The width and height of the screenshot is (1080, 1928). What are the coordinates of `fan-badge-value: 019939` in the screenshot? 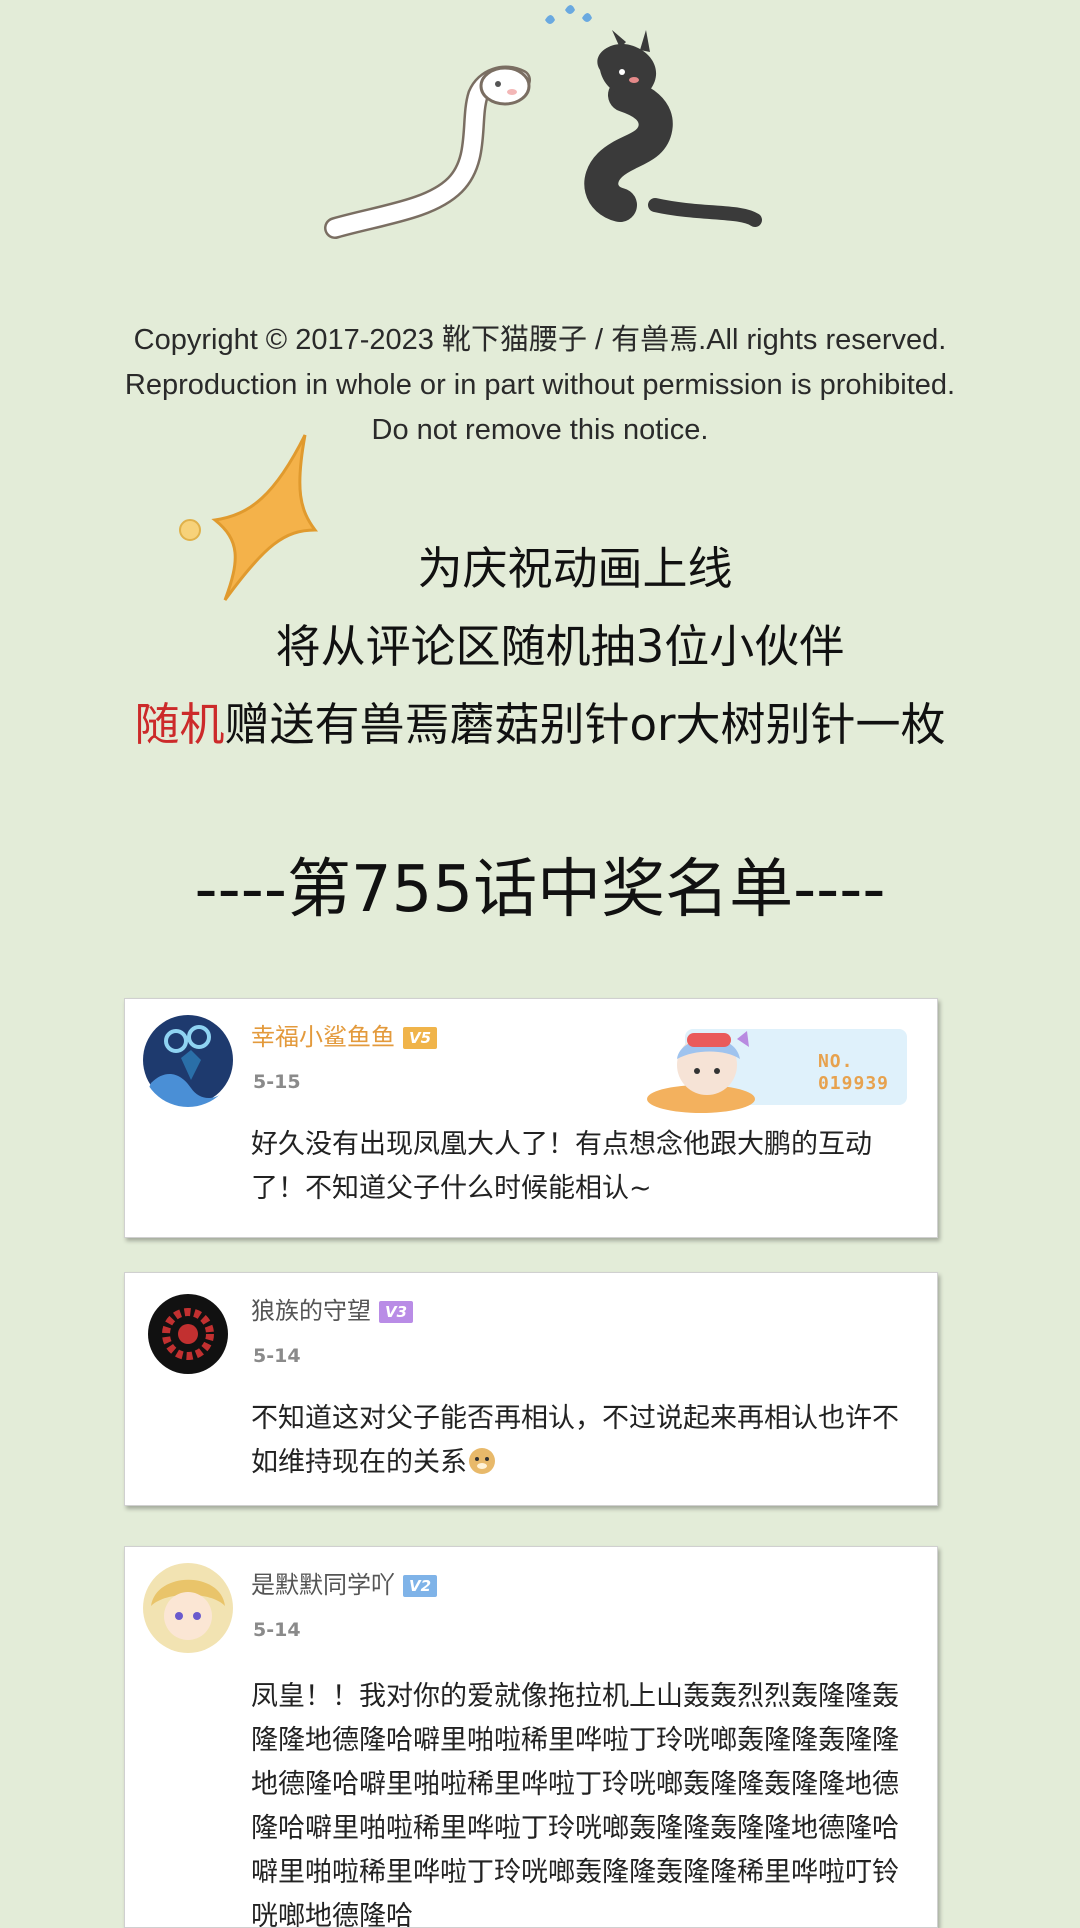 It's located at (853, 1083).